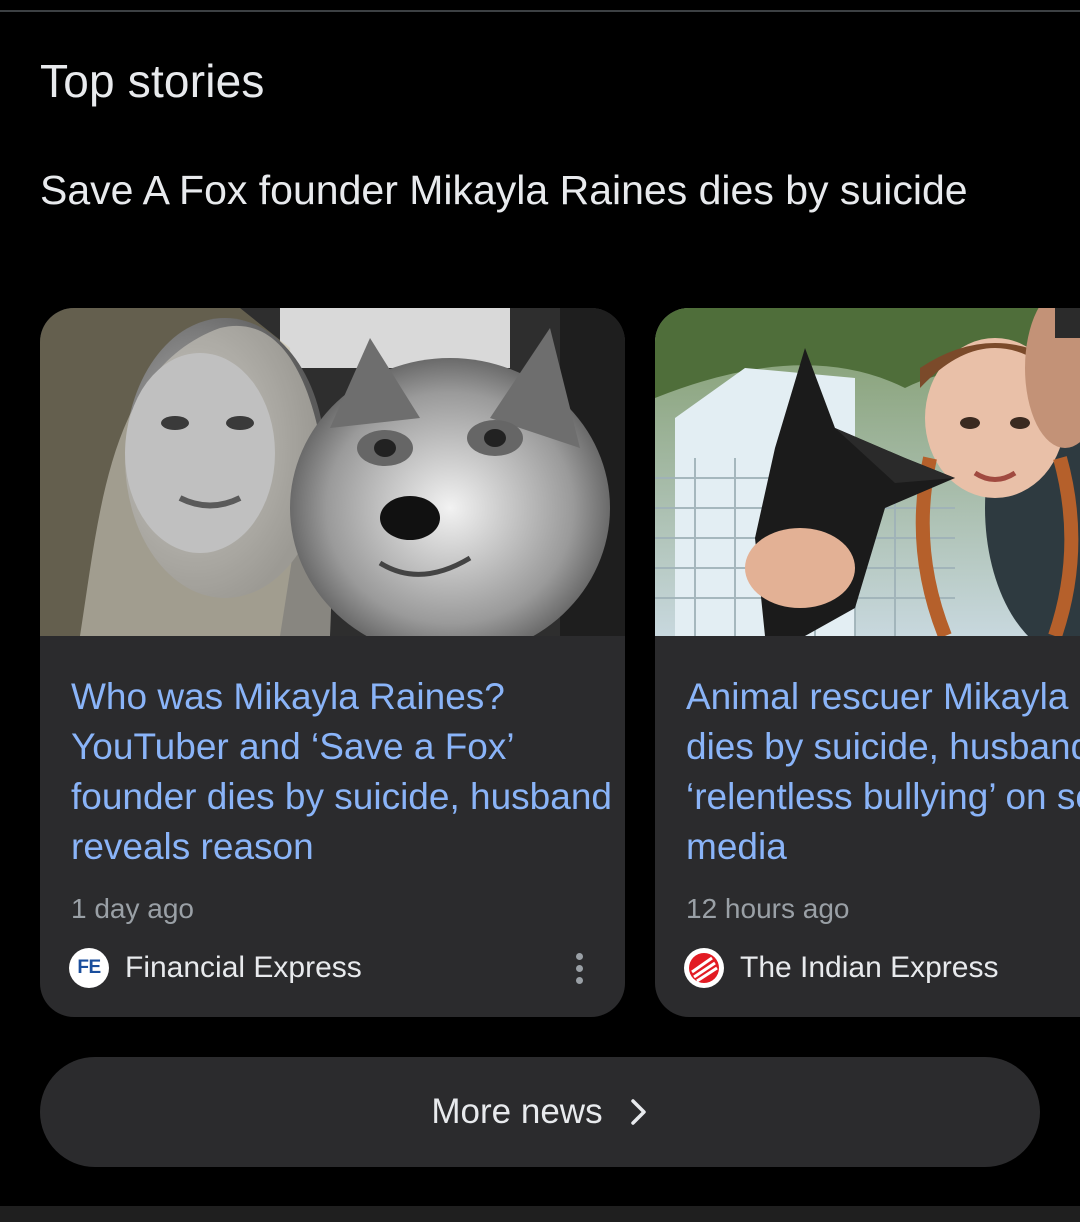 The height and width of the screenshot is (1222, 1080). I want to click on section-title: Top stories, so click(152, 81).